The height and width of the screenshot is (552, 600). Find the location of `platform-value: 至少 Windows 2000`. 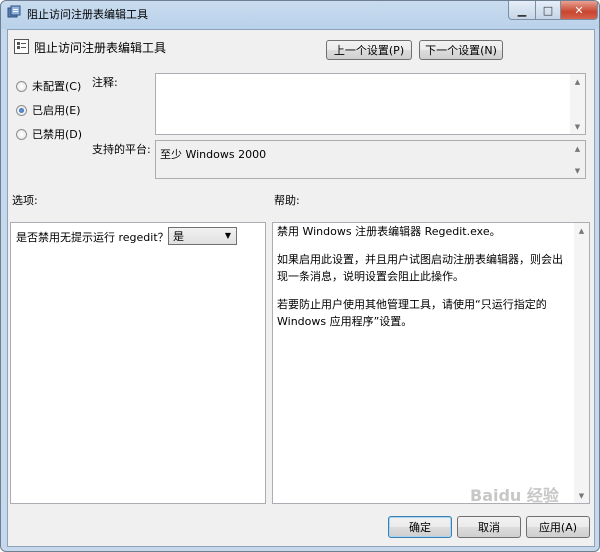

platform-value: 至少 Windows 2000 is located at coordinates (213, 154).